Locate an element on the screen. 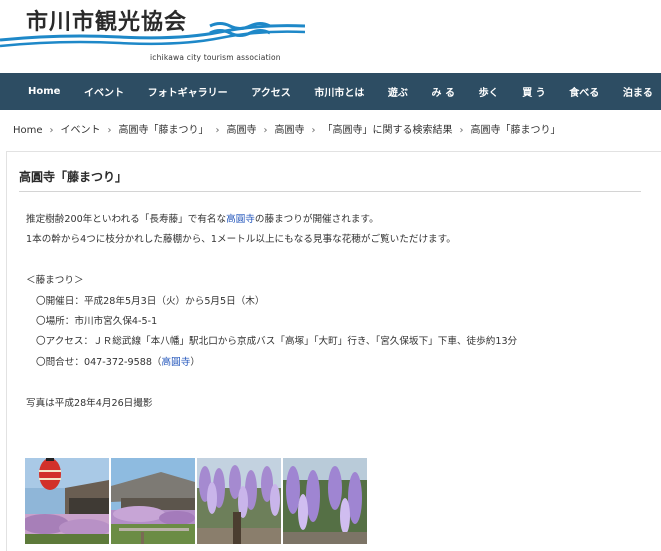 This screenshot has width=661, height=551. nav-item-play: 遊ぶ is located at coordinates (398, 91).